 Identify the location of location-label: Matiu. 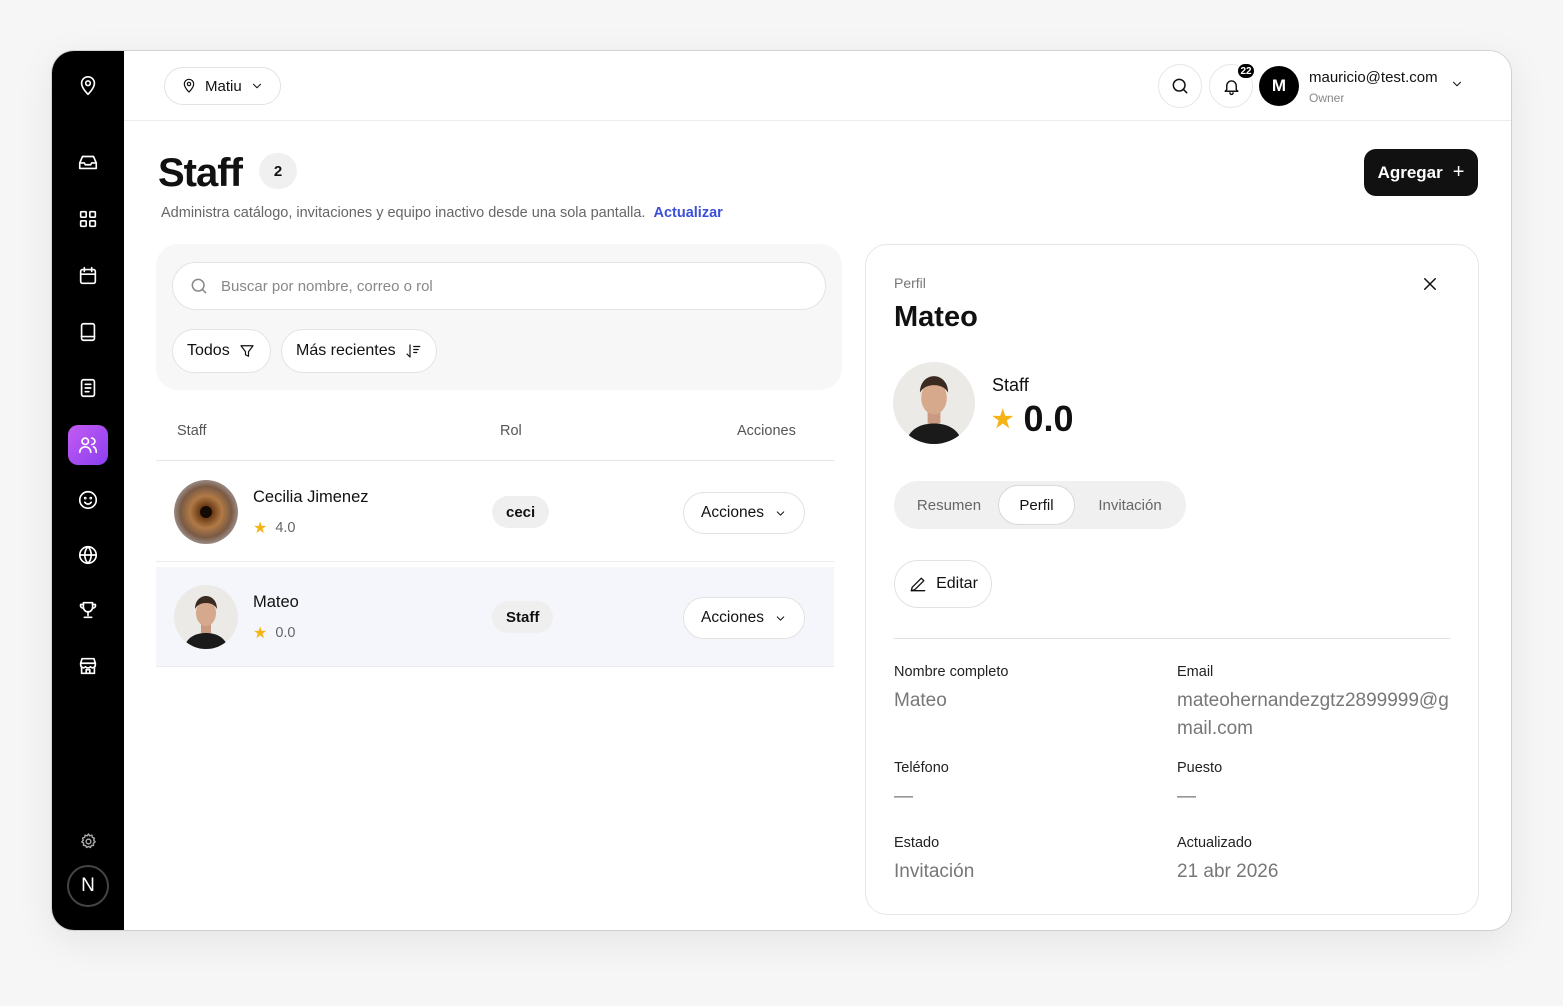
(223, 86).